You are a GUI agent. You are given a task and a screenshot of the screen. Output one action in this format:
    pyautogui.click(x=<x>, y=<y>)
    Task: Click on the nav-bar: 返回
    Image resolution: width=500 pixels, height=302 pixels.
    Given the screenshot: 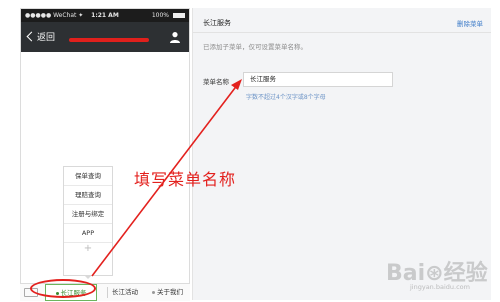 What is the action you would take?
    pyautogui.click(x=105, y=37)
    